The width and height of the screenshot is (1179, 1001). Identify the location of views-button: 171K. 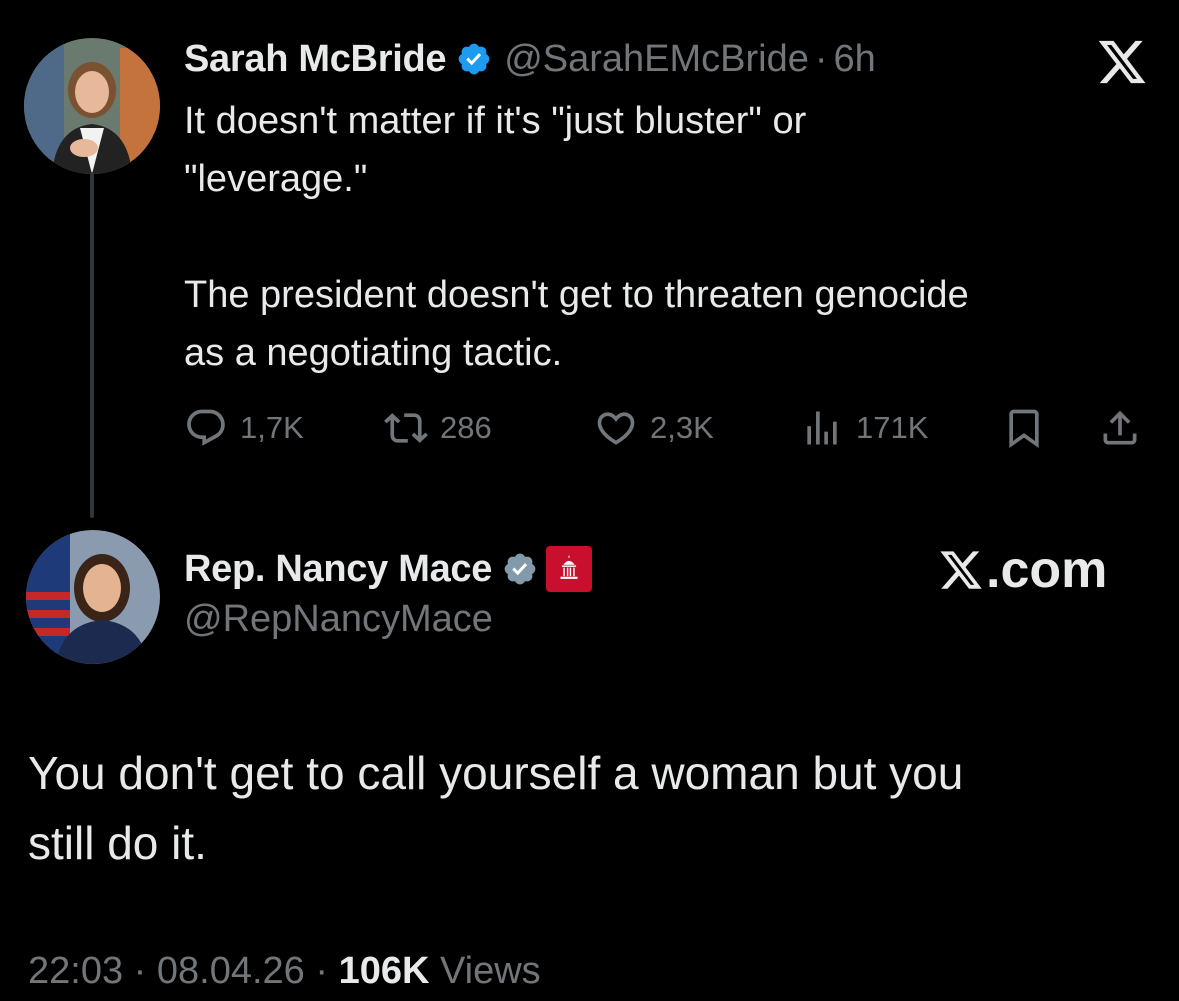
(864, 428).